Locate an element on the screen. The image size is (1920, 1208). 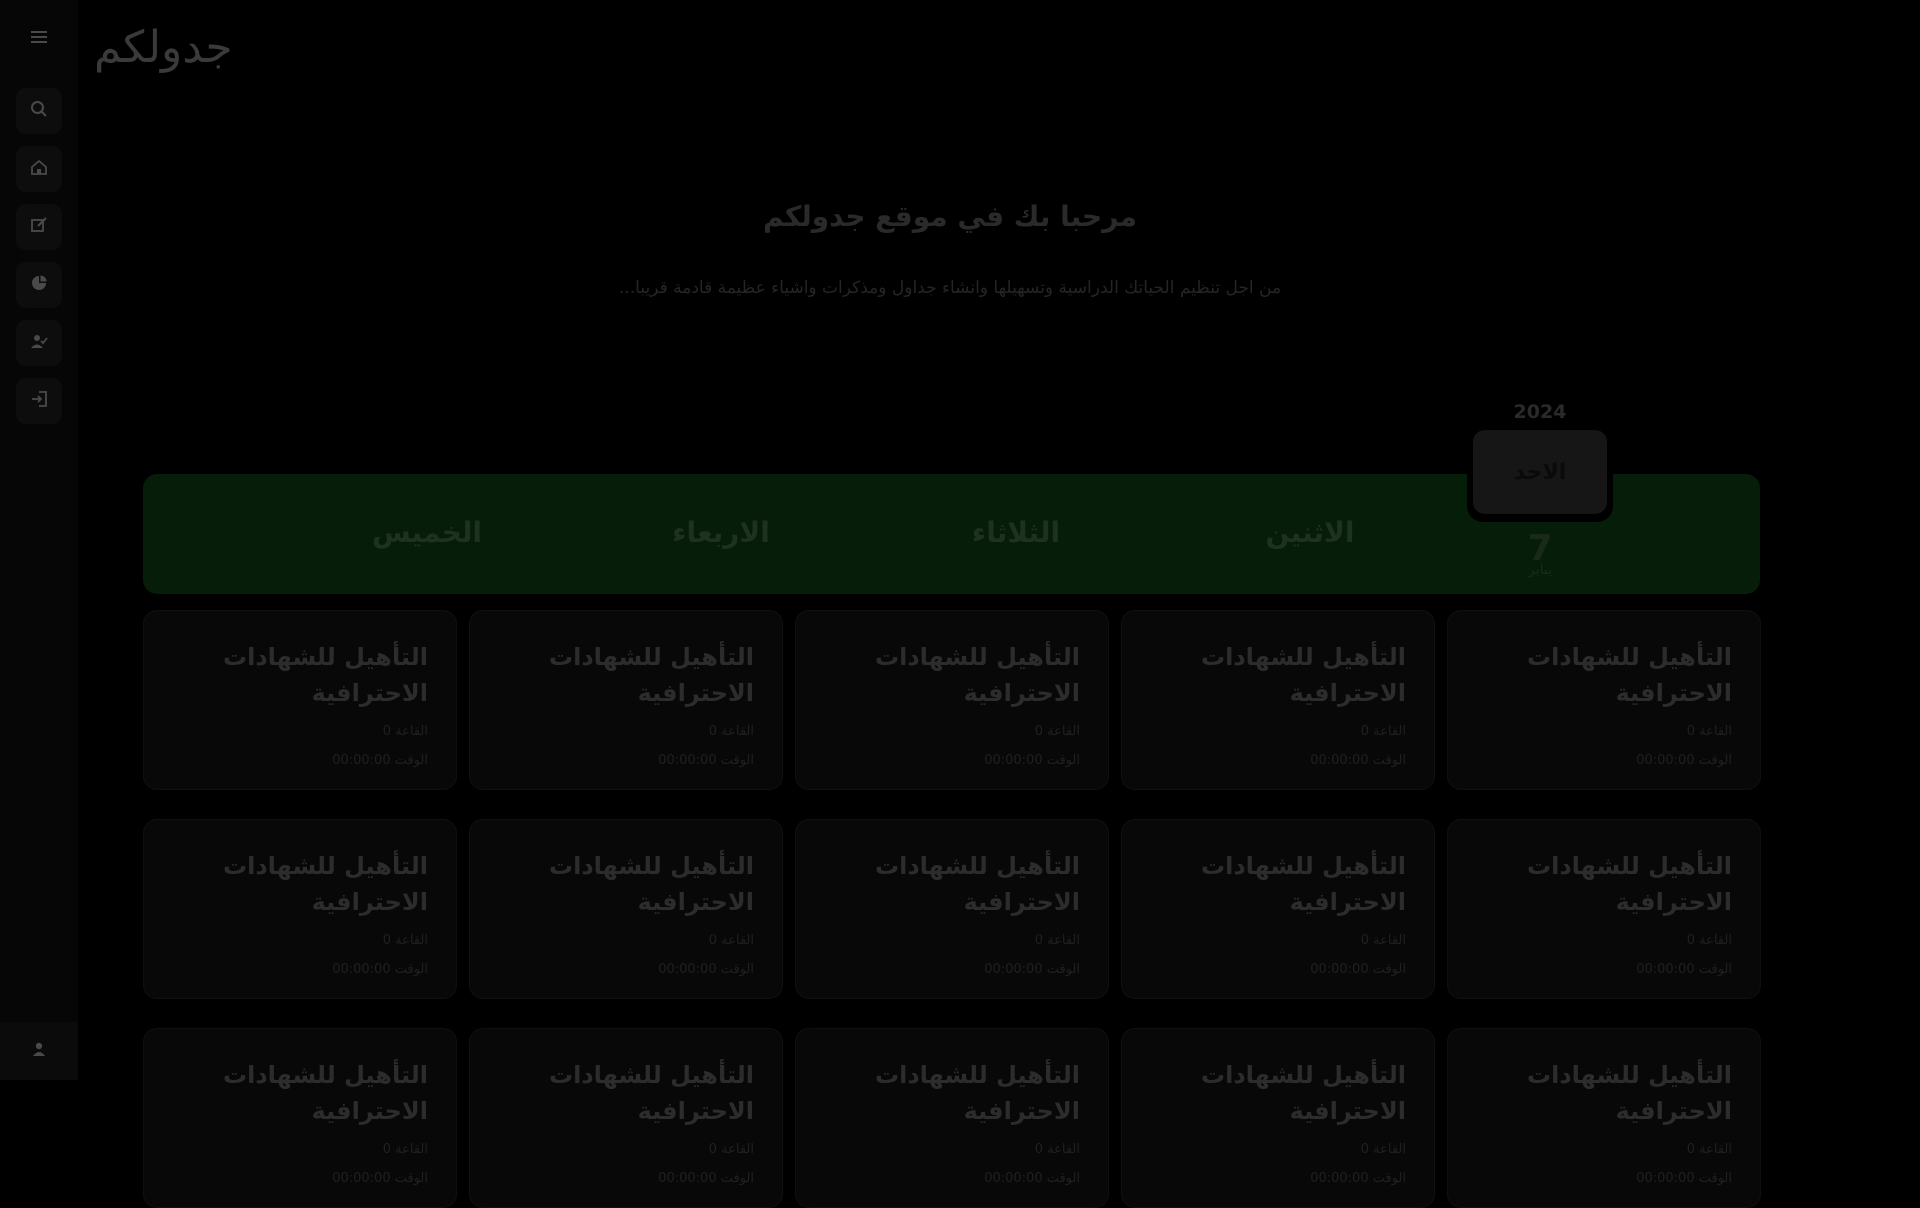
year-label: 2024 is located at coordinates (1540, 412).